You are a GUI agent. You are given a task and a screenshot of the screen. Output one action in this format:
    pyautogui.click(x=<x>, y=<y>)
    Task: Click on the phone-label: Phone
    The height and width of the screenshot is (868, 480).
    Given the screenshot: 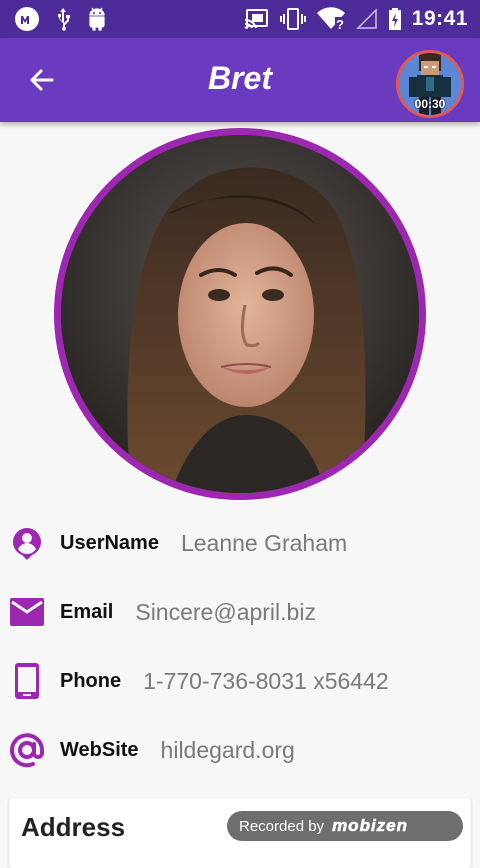 What is the action you would take?
    pyautogui.click(x=91, y=680)
    